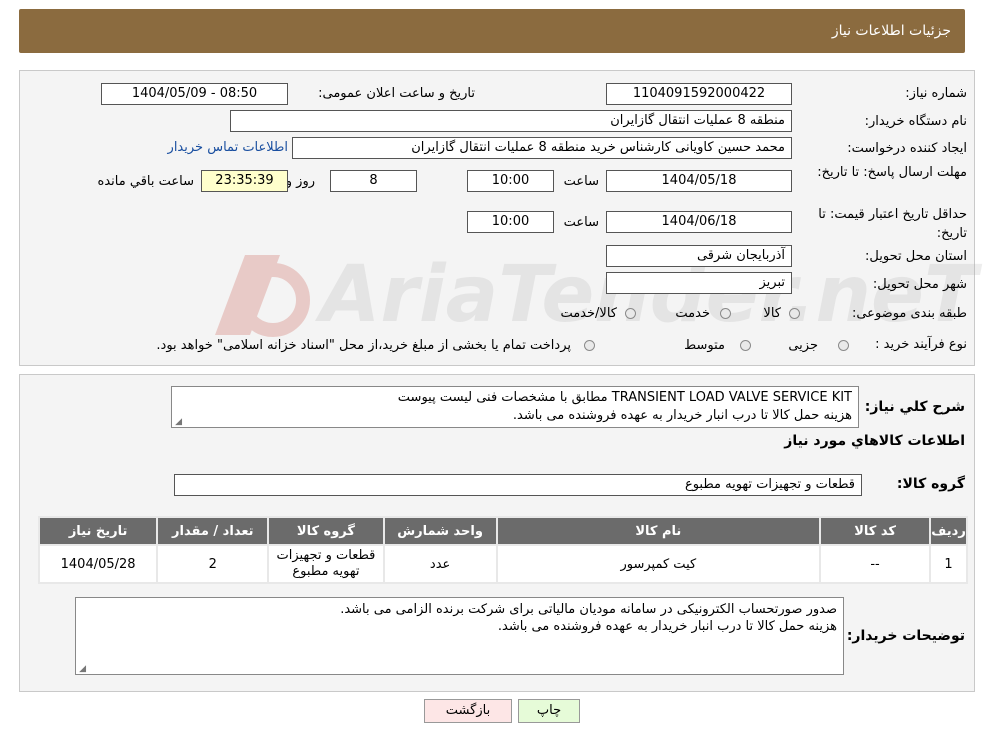  What do you see at coordinates (905, 636) in the screenshot?
I see `buyer-notes-label: توضیحات خریدار:` at bounding box center [905, 636].